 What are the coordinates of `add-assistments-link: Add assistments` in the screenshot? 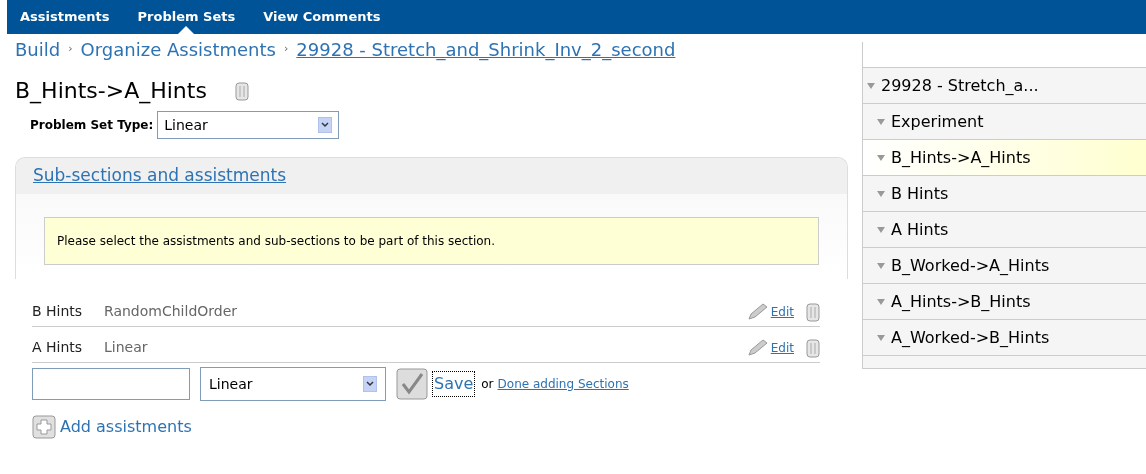 It's located at (126, 427).